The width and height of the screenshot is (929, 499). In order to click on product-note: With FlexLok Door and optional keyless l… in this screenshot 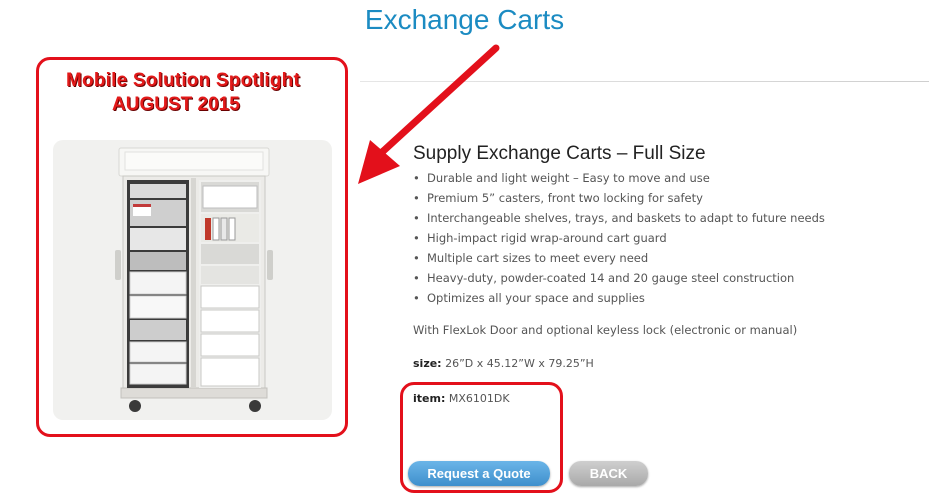, I will do `click(605, 330)`.